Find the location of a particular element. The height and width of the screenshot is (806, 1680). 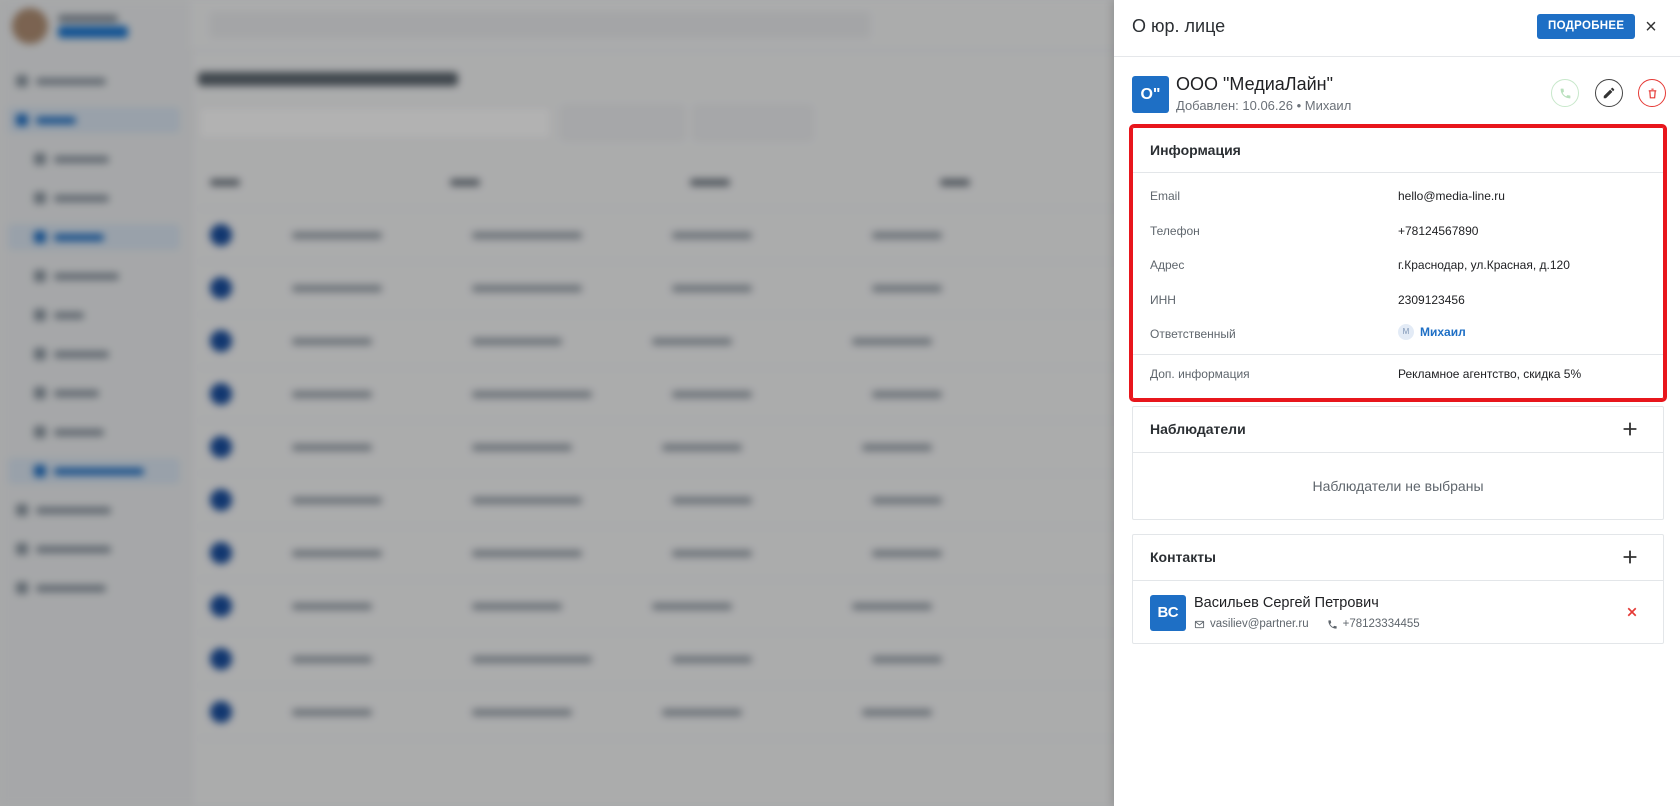

contacts-title: Контакты is located at coordinates (1183, 557).